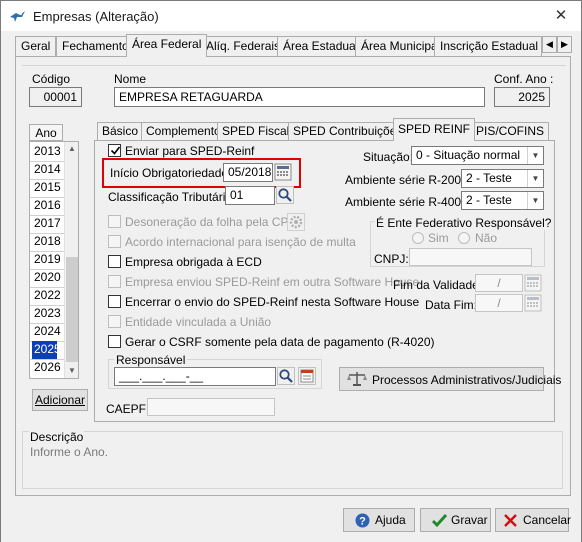 The image size is (582, 542). Describe the element at coordinates (391, 259) in the screenshot. I see `cnpj-label: CNPJ:` at that location.